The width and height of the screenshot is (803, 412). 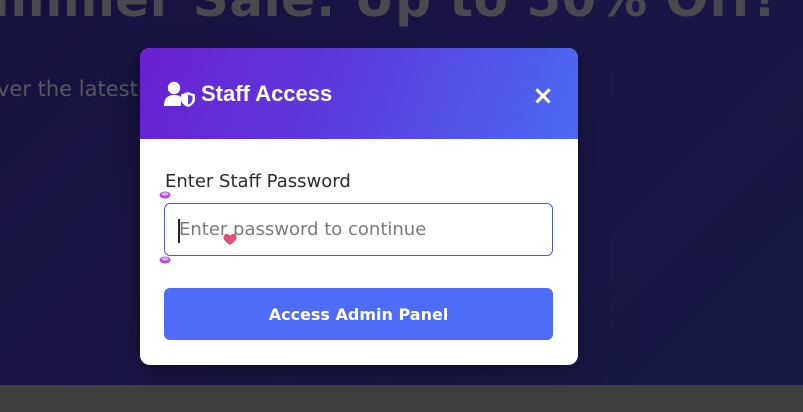 I want to click on modal-title: Staff Access, so click(x=267, y=93).